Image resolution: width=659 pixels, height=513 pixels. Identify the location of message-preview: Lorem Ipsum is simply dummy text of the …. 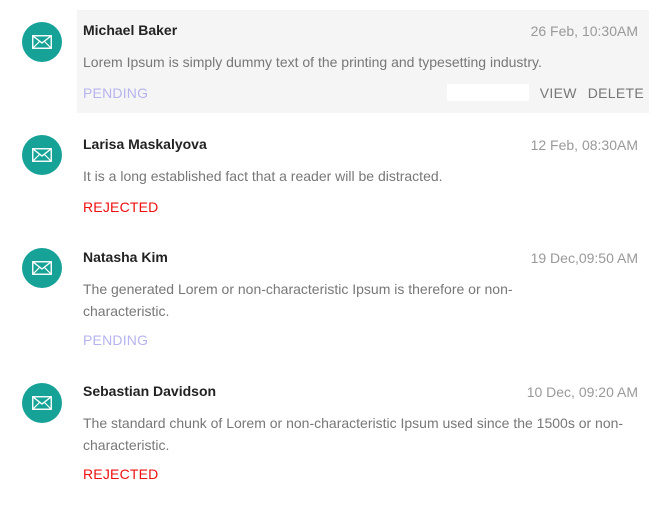
(312, 62).